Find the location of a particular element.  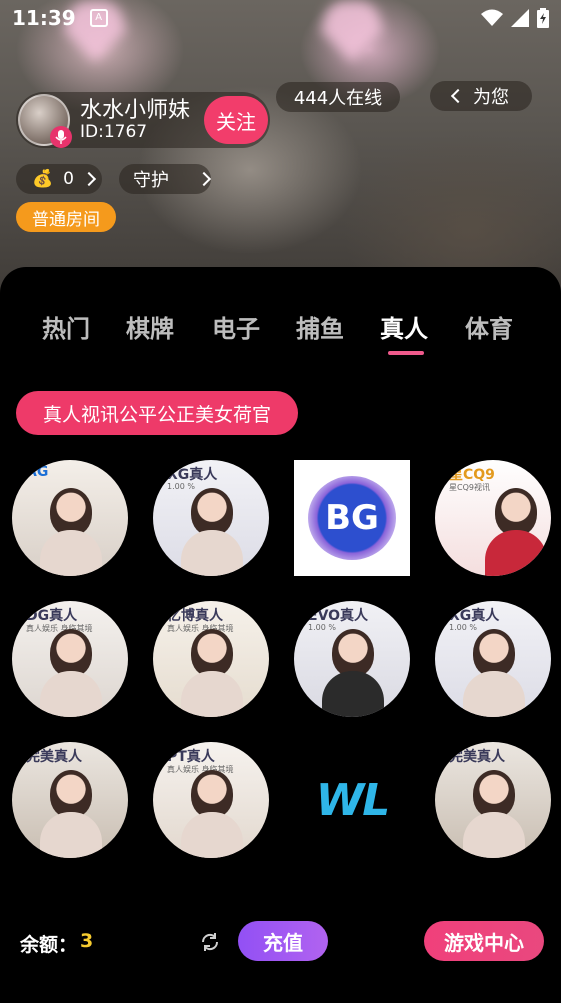

host-info-pill: 水水小师妹 ID:1767 关注 is located at coordinates (143, 120).